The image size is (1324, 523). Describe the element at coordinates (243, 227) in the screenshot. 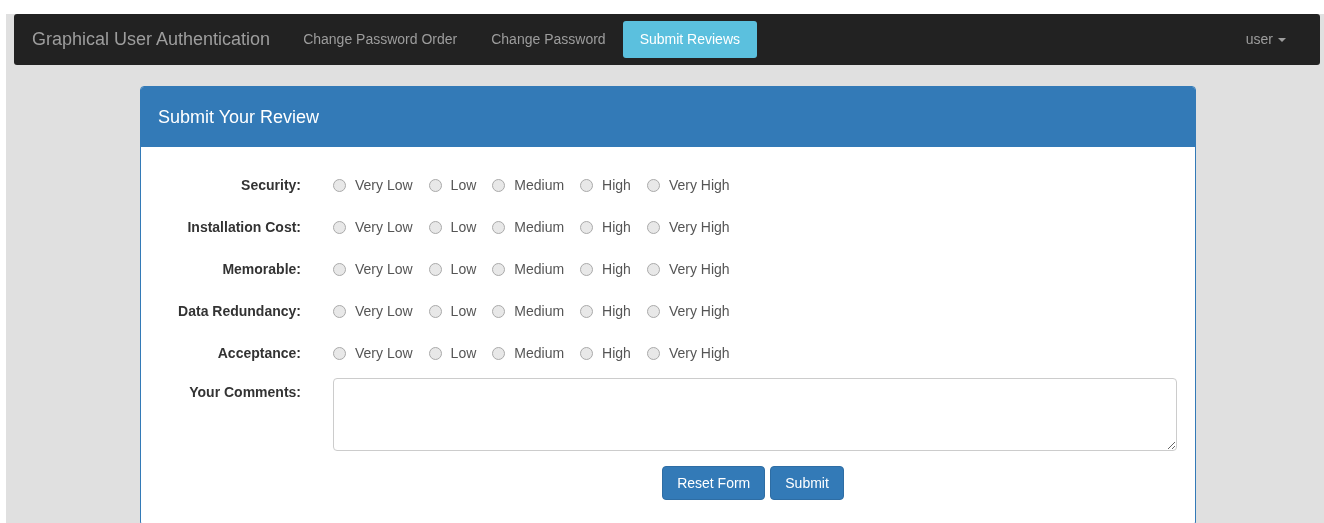

I see `criterion-label: Installation Cost:` at that location.